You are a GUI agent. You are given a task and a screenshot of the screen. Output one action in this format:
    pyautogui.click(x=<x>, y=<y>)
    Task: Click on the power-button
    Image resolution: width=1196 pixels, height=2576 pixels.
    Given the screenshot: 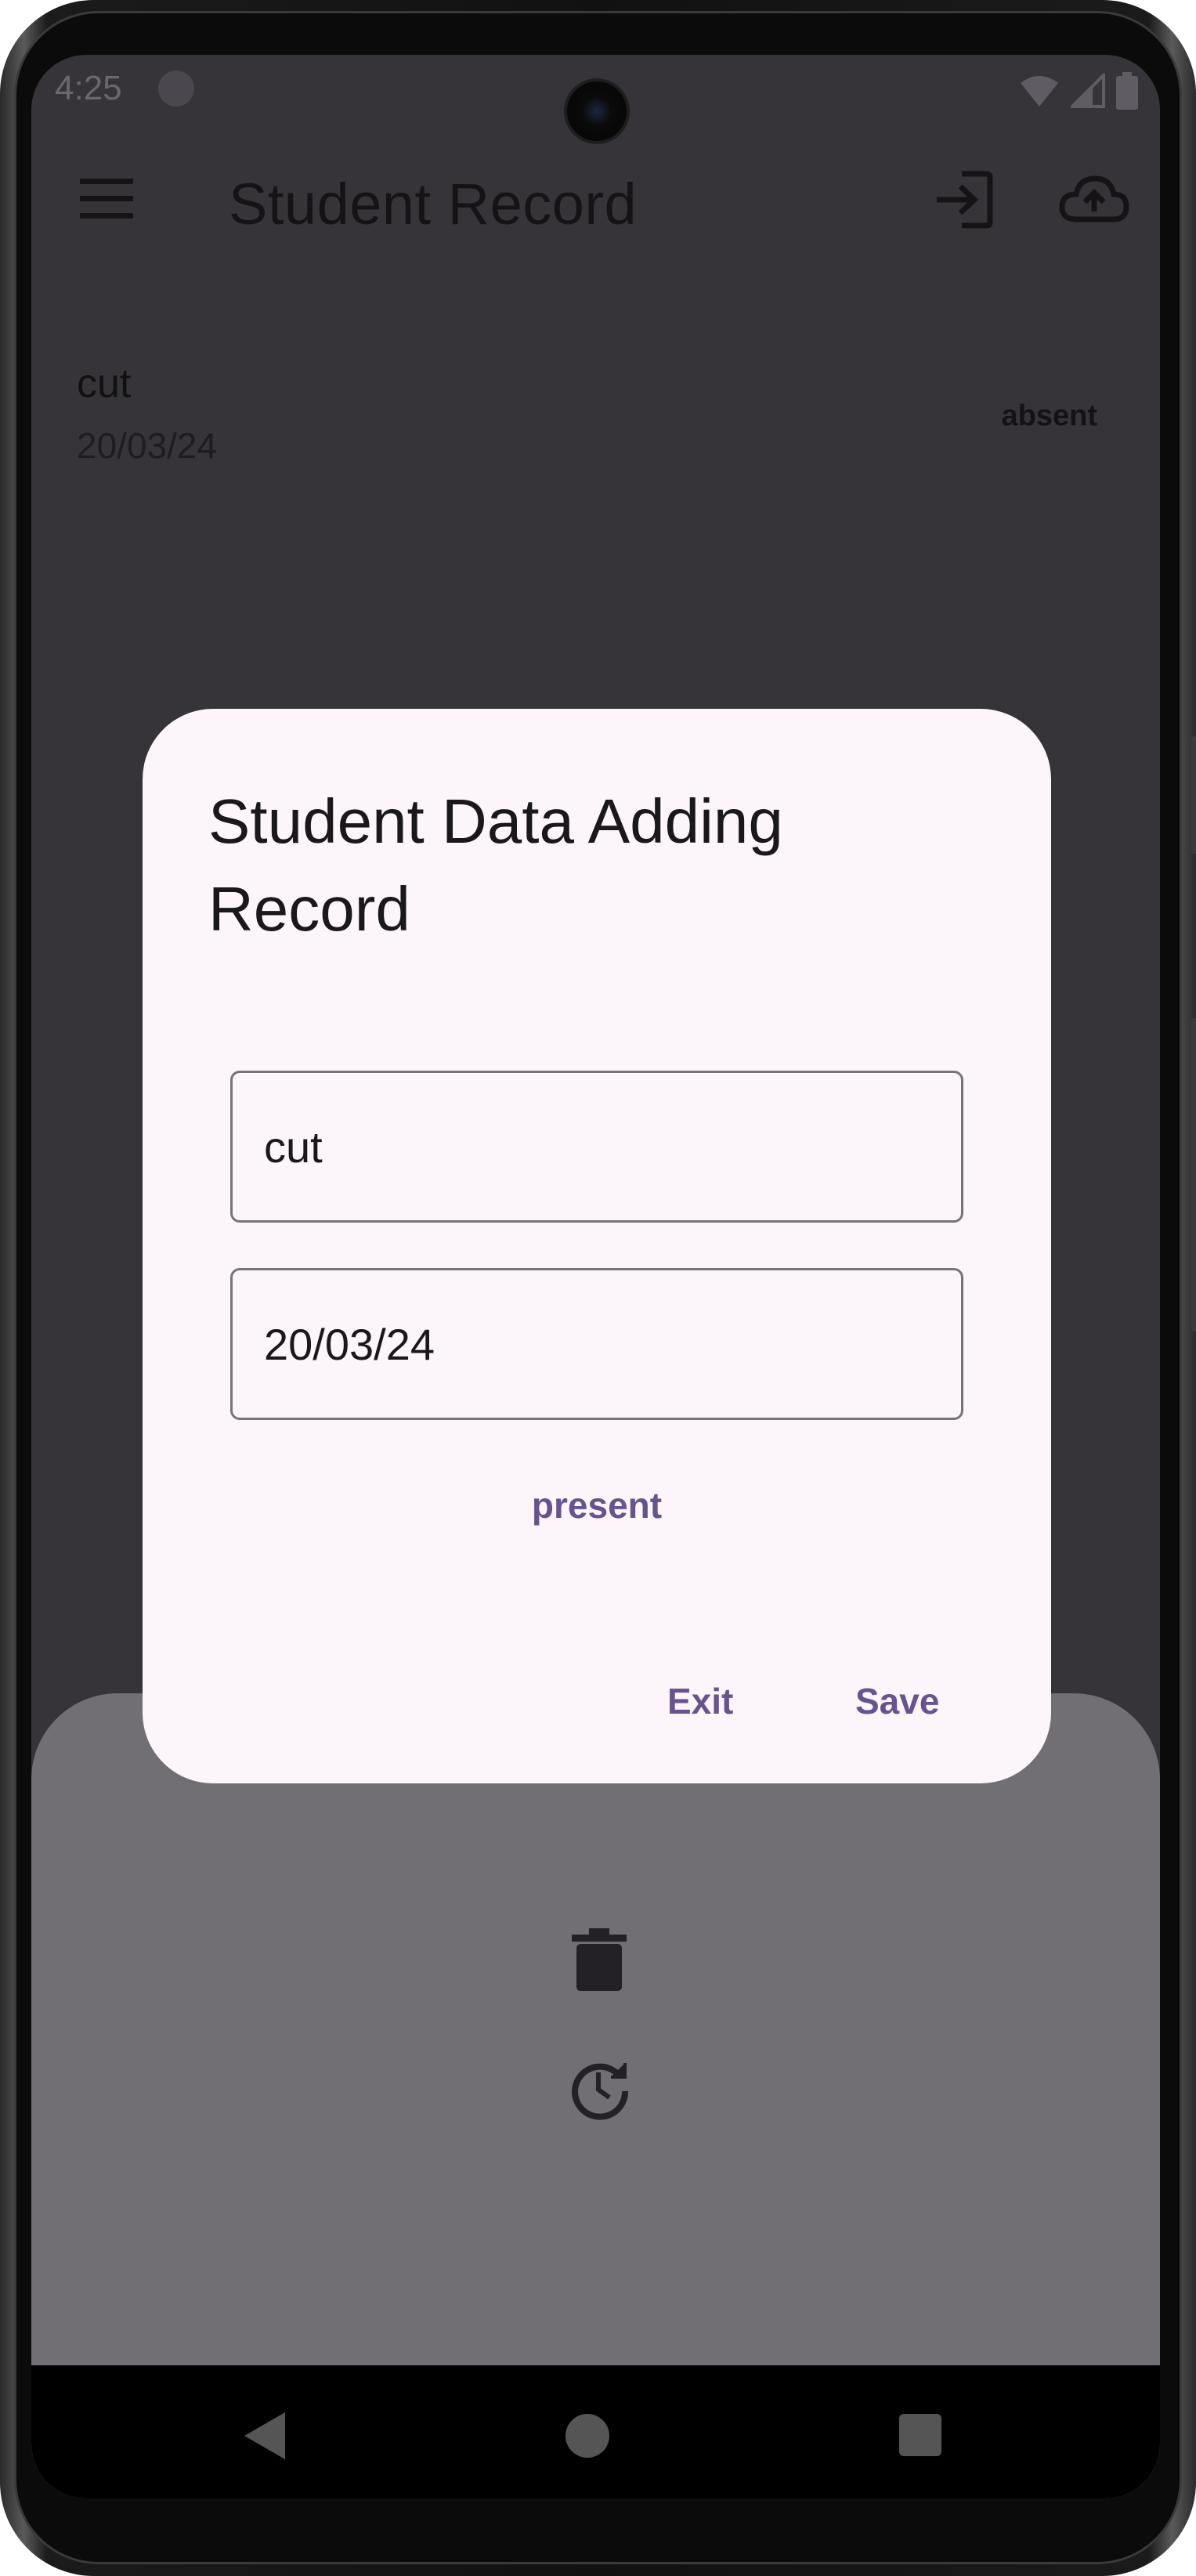 What is the action you would take?
    pyautogui.click(x=1193, y=795)
    